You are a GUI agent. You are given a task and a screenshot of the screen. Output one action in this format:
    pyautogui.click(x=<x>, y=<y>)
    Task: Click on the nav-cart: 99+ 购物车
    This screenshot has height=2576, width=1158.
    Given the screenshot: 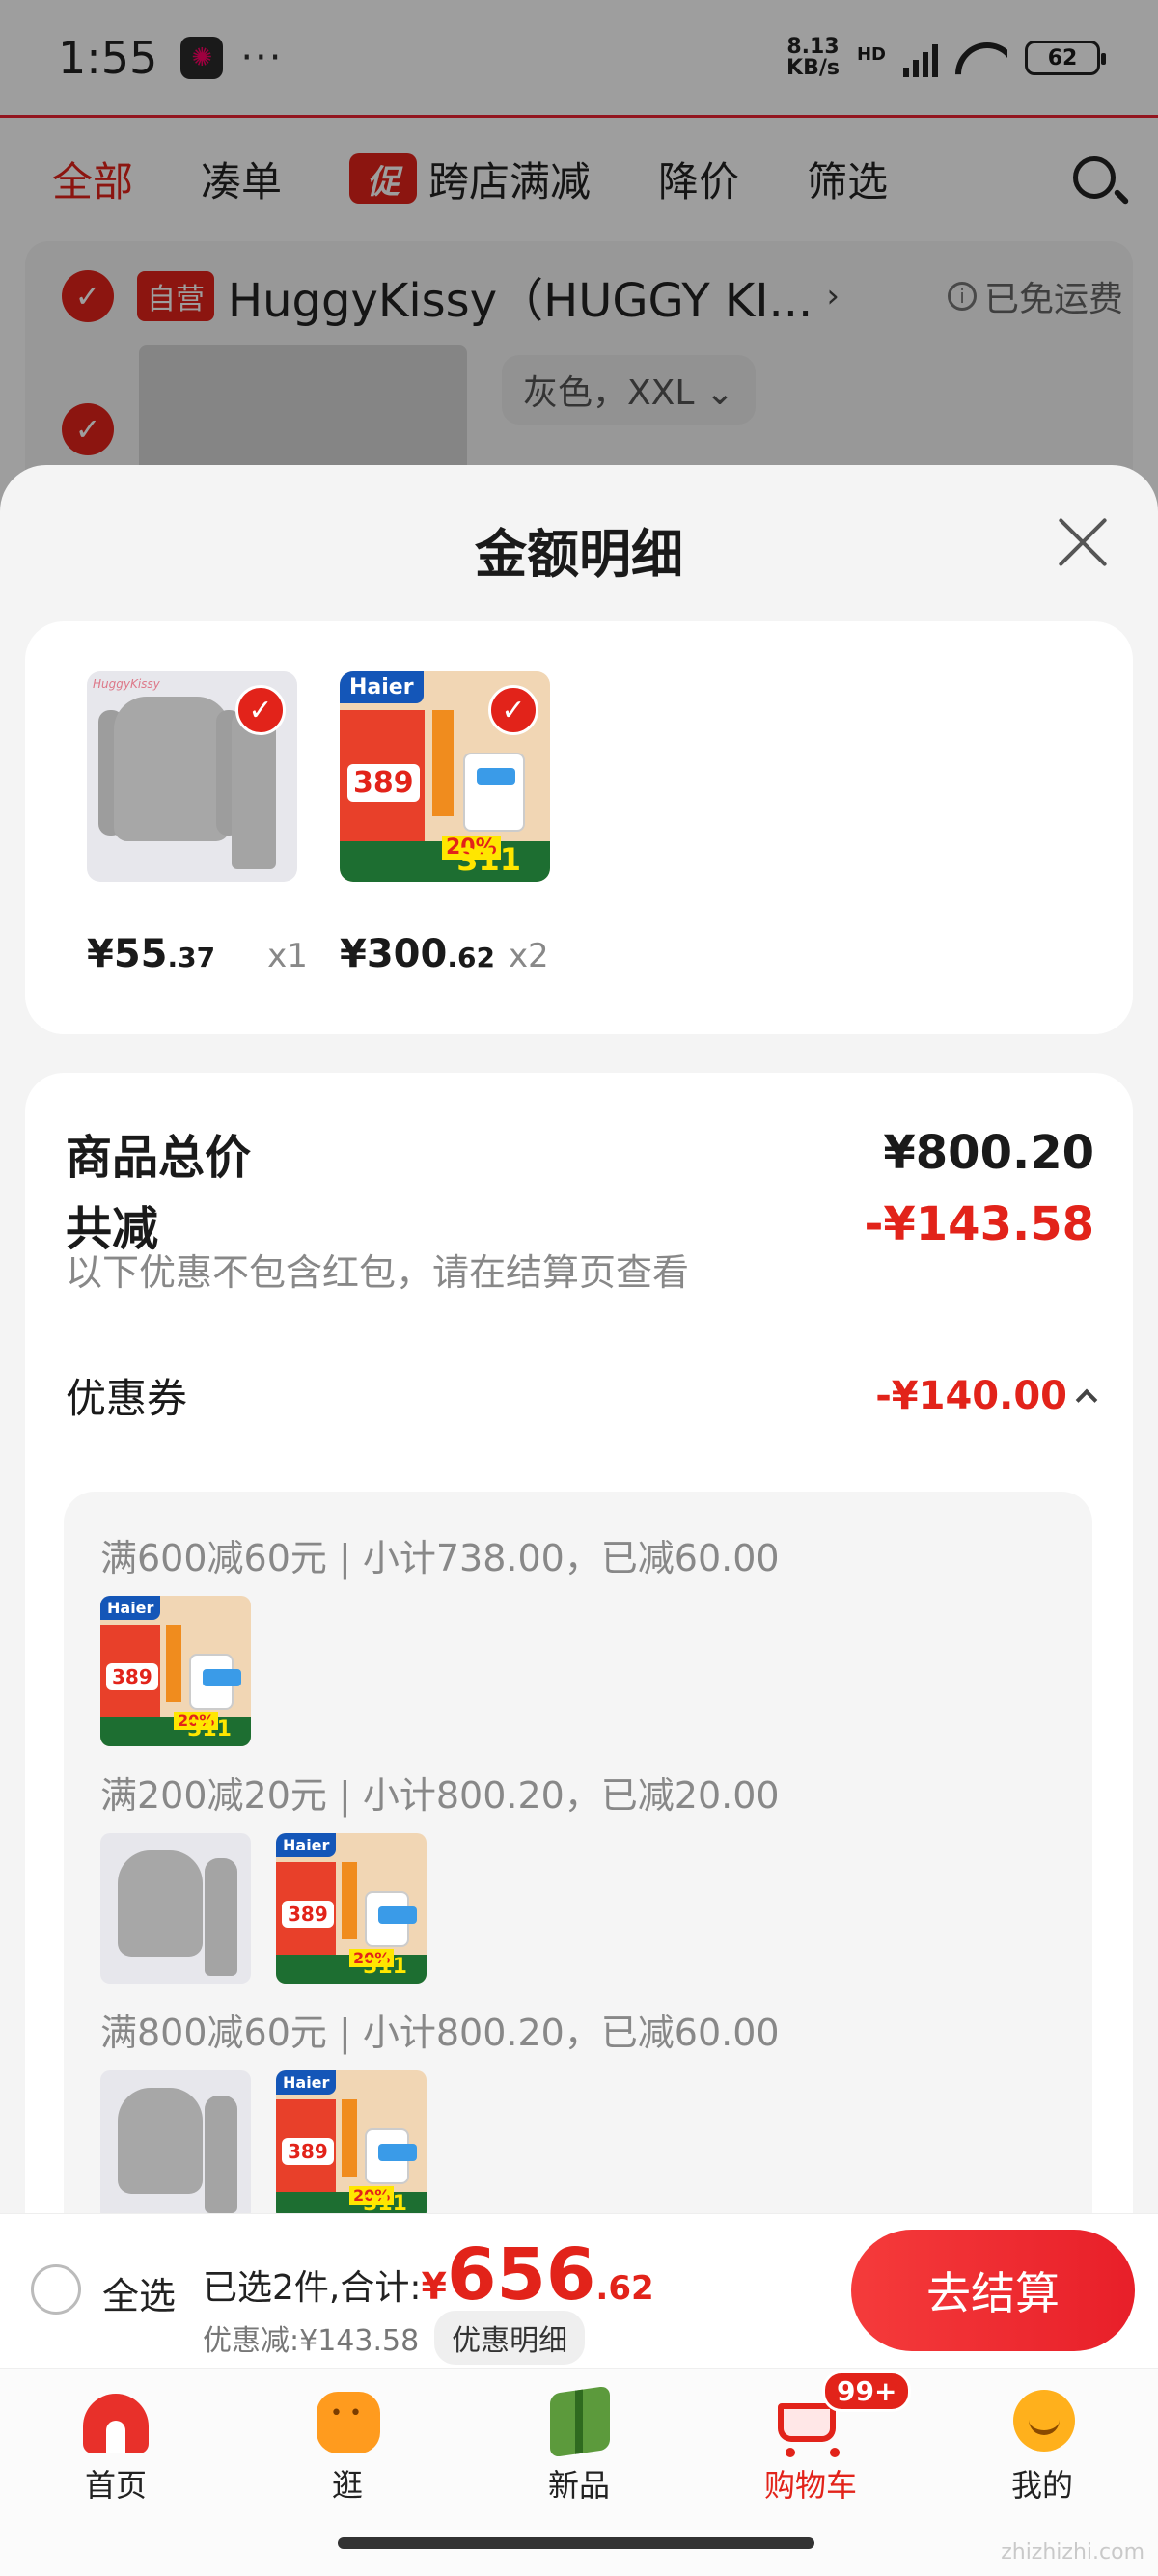 What is the action you would take?
    pyautogui.click(x=818, y=2438)
    